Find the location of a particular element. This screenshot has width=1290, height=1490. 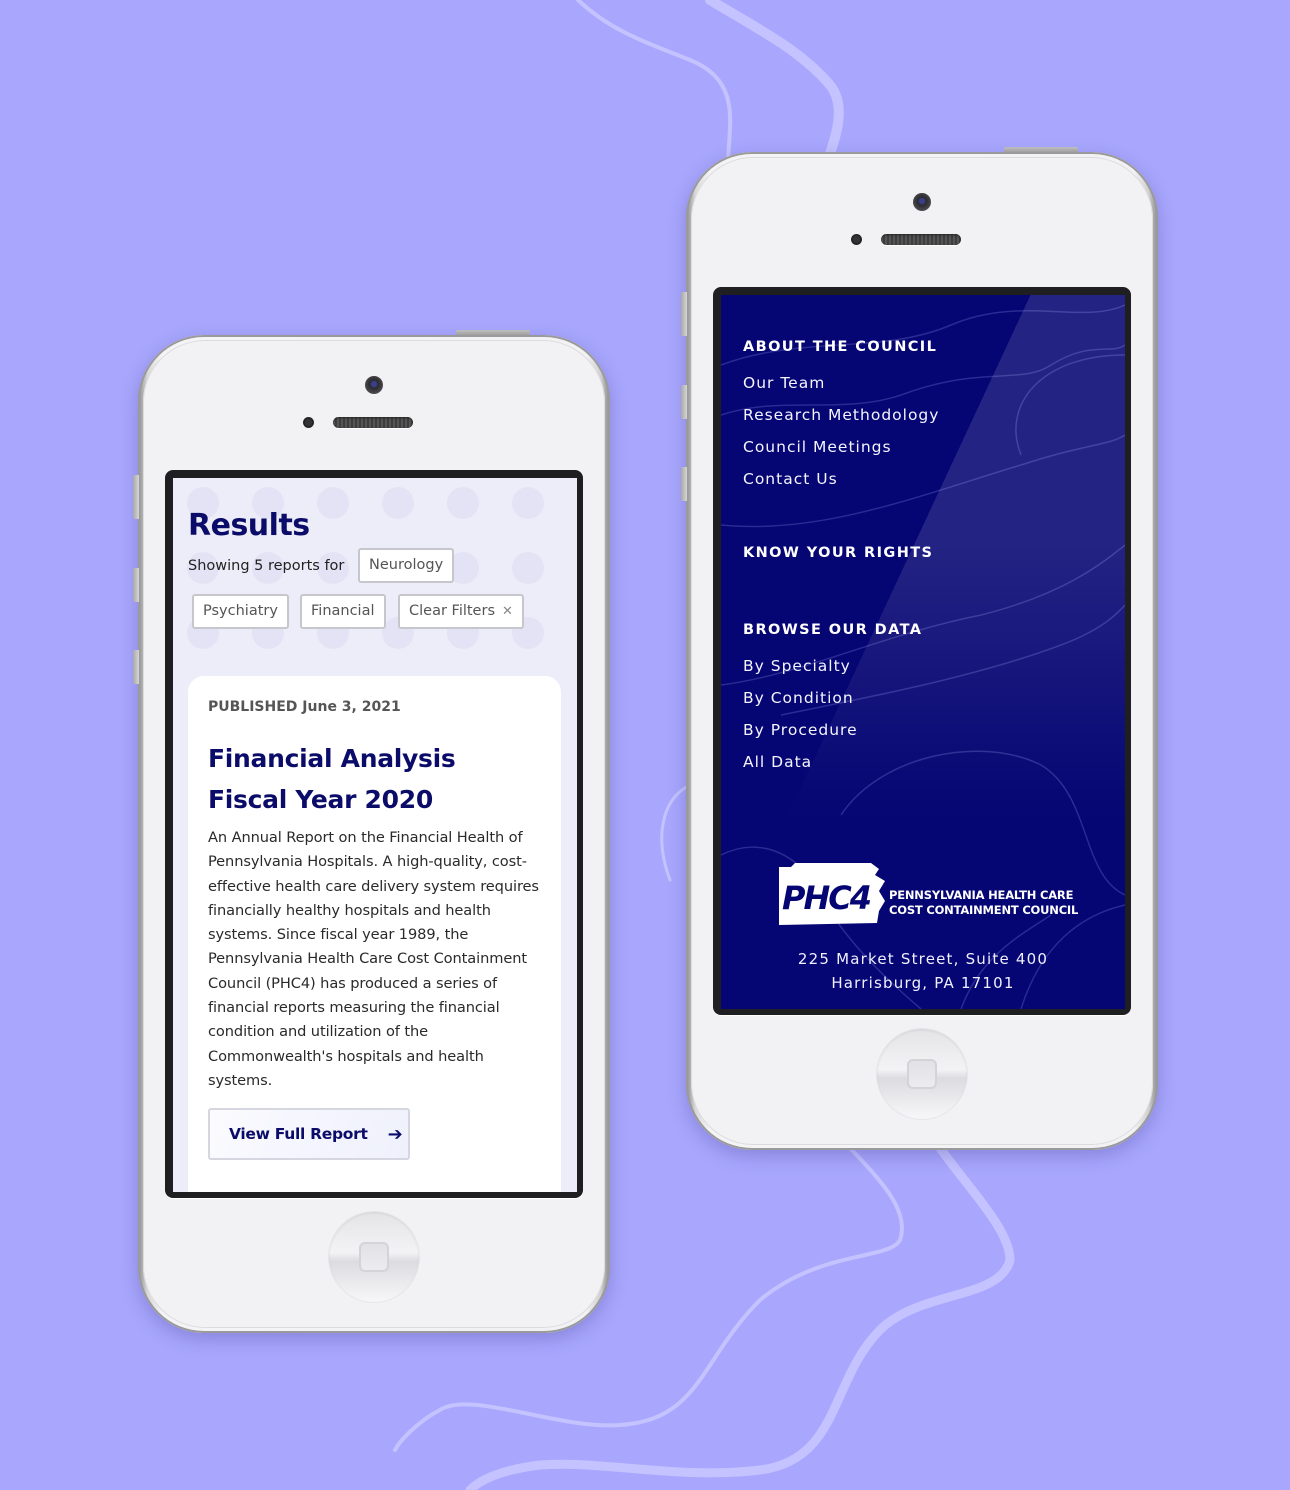

published-label: PUBLISHED is located at coordinates (253, 707).